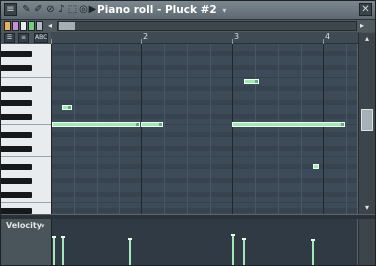  I want to click on color-swatch-orange, so click(7, 26).